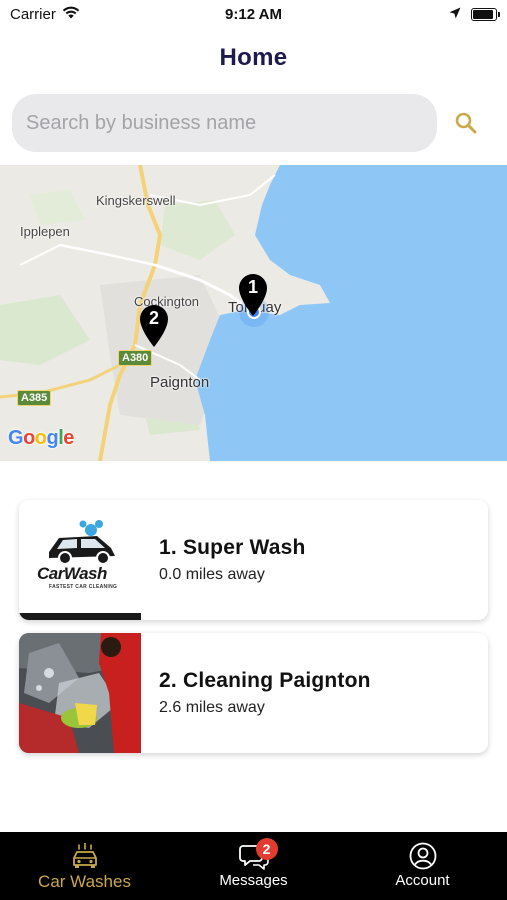 The width and height of the screenshot is (507, 900). I want to click on map-pin-2: 2, so click(154, 326).